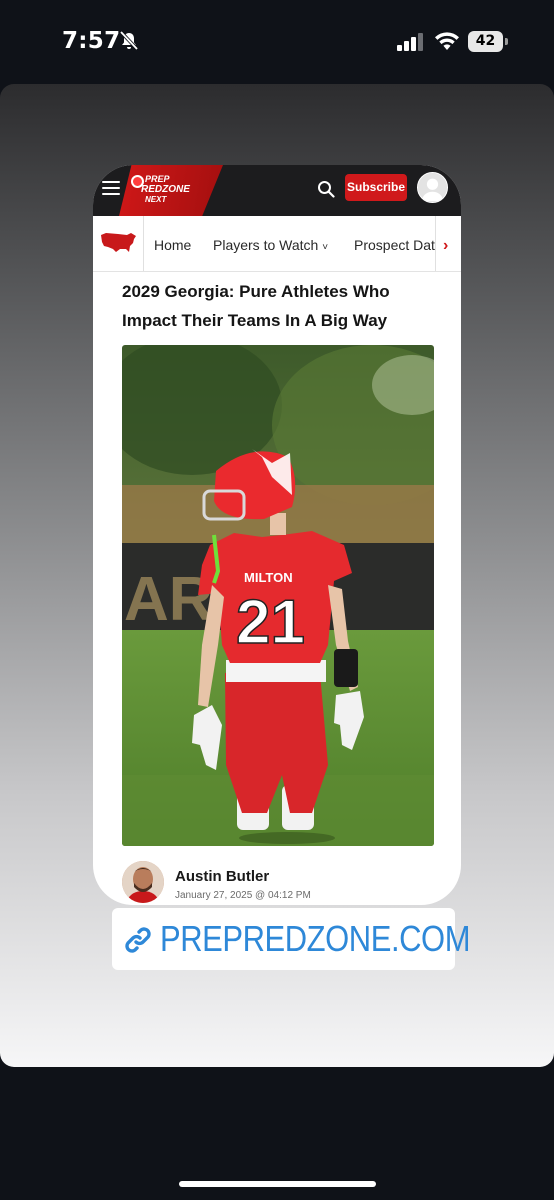 Image resolution: width=554 pixels, height=1200 pixels. What do you see at coordinates (394, 245) in the screenshot?
I see `nav-item-prospect-data: Prospect Dat` at bounding box center [394, 245].